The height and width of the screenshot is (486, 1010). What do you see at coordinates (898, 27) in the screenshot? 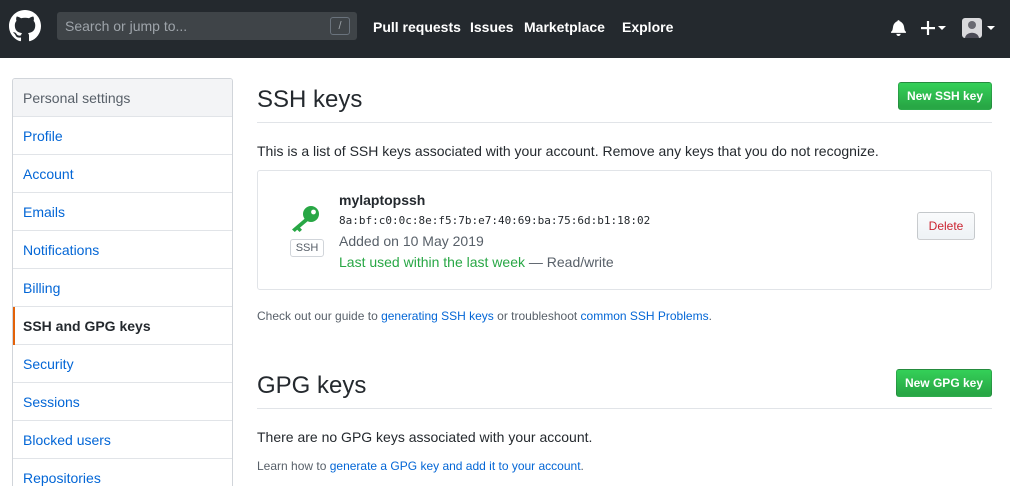
I see `bell-icon` at bounding box center [898, 27].